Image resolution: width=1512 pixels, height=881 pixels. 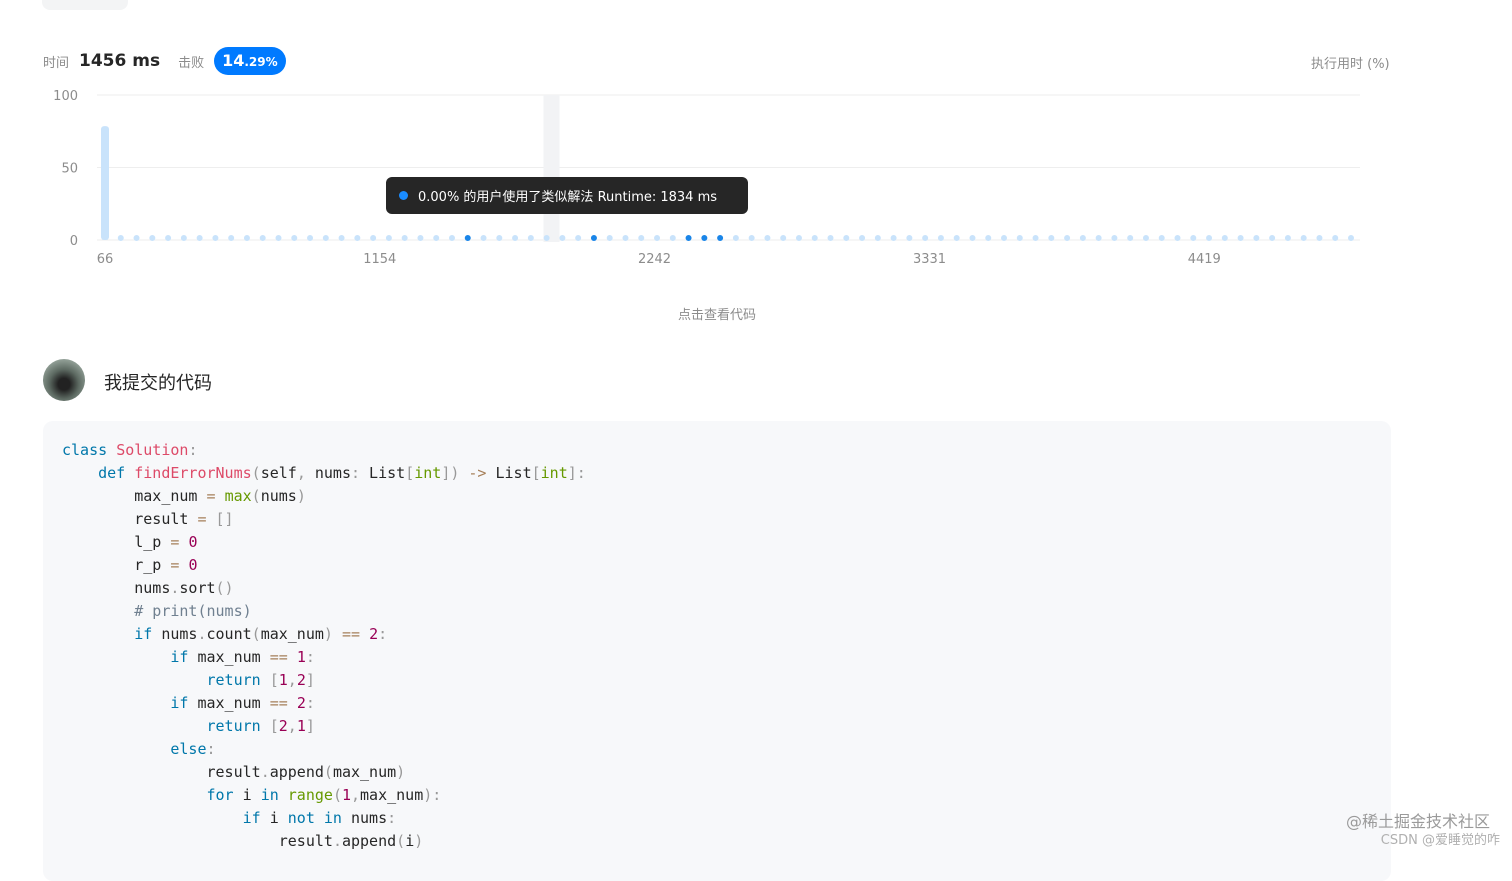 I want to click on code-line: result.append(i), so click(x=324, y=841).